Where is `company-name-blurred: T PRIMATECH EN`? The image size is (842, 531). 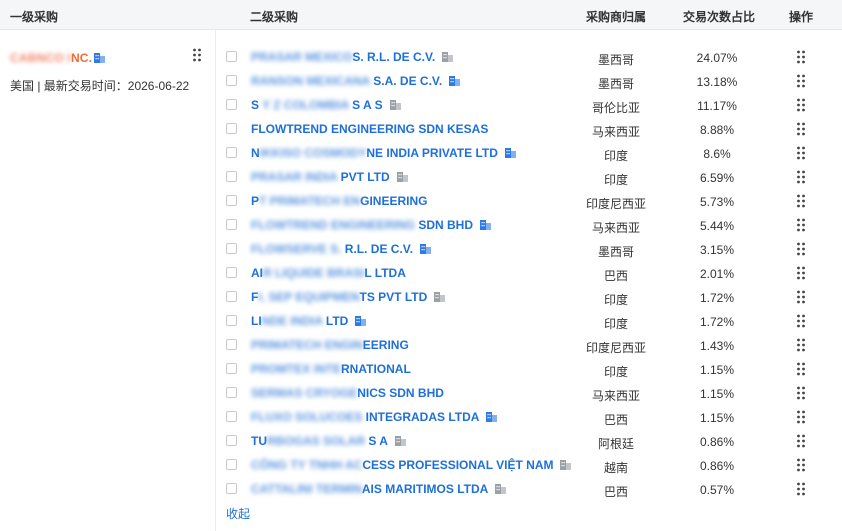
company-name-blurred: T PRIMATECH EN is located at coordinates (310, 201).